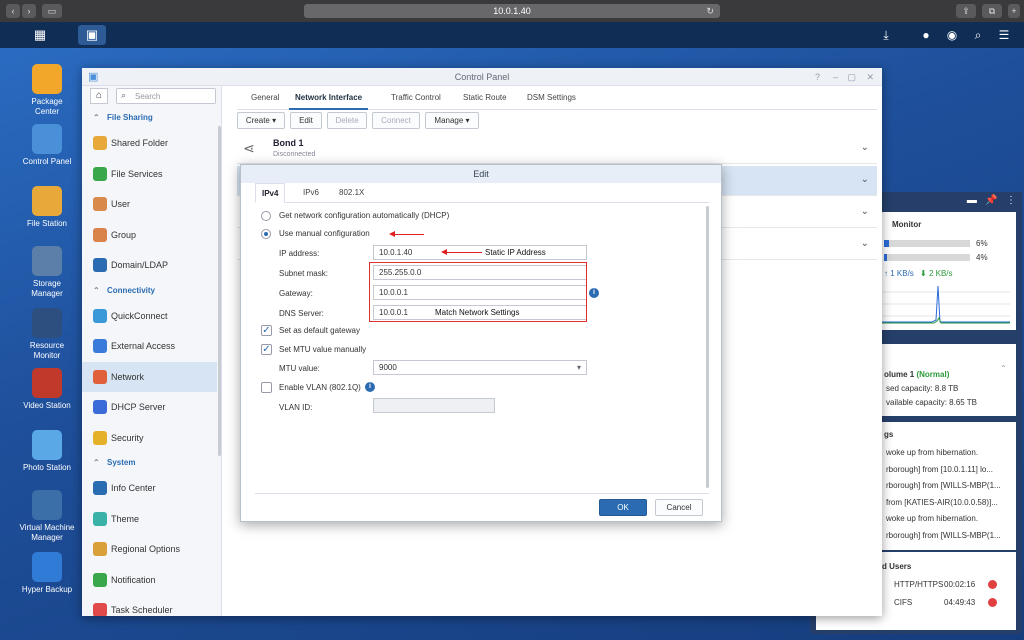 The width and height of the screenshot is (1024, 640). I want to click on delete-button: Delete, so click(347, 120).